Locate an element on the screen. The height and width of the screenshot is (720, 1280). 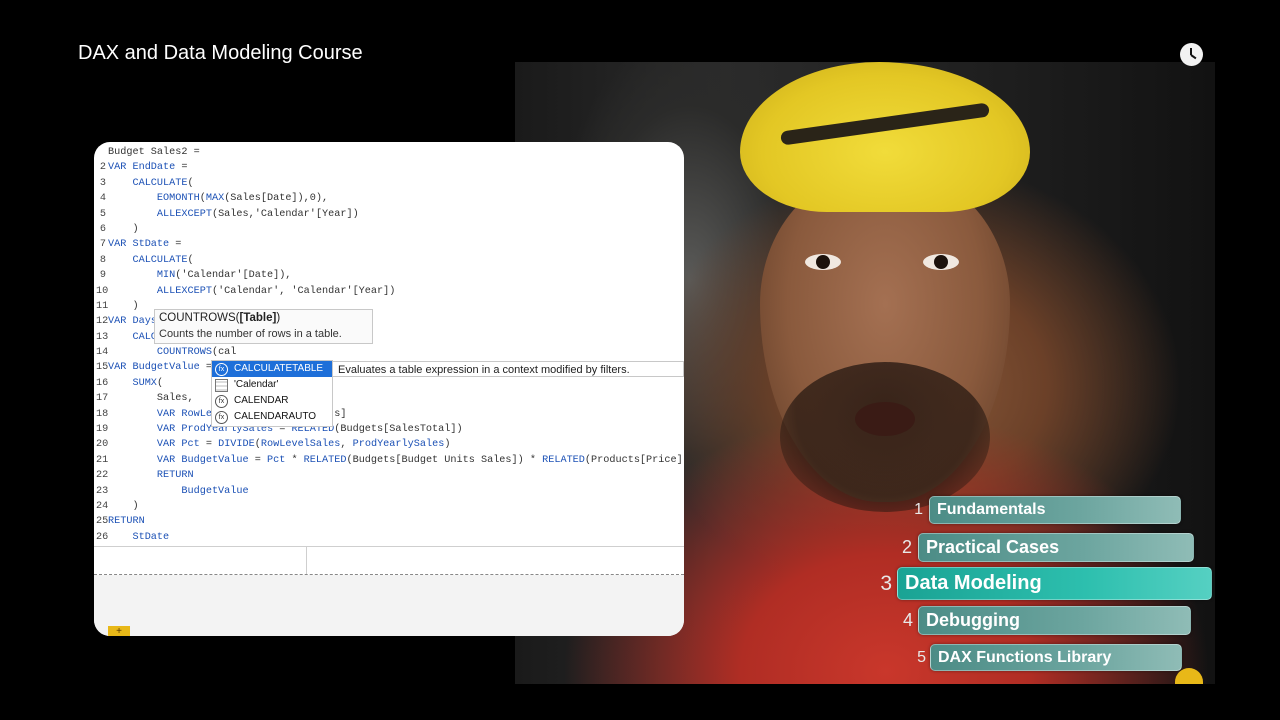
tooltip-sig-prefix: COUNTROWS( is located at coordinates (199, 318).